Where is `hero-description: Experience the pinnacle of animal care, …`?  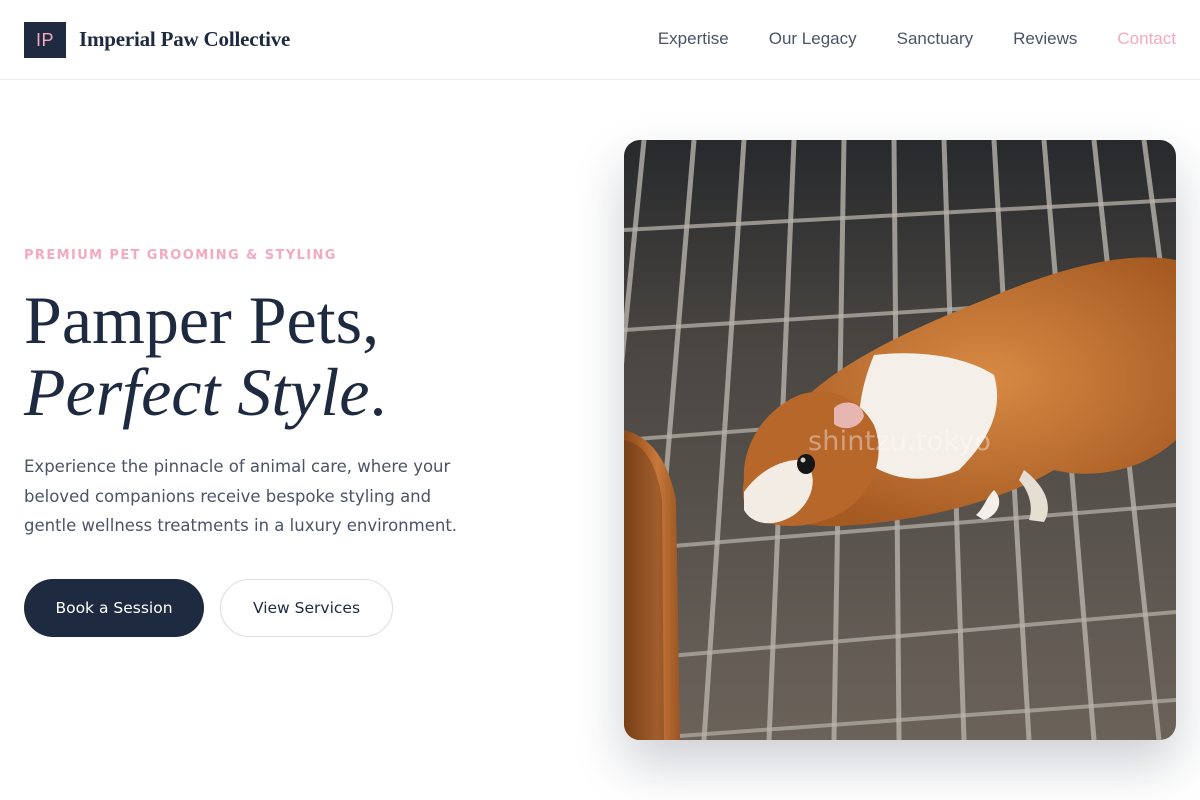 hero-description: Experience the pinnacle of animal care, … is located at coordinates (241, 496).